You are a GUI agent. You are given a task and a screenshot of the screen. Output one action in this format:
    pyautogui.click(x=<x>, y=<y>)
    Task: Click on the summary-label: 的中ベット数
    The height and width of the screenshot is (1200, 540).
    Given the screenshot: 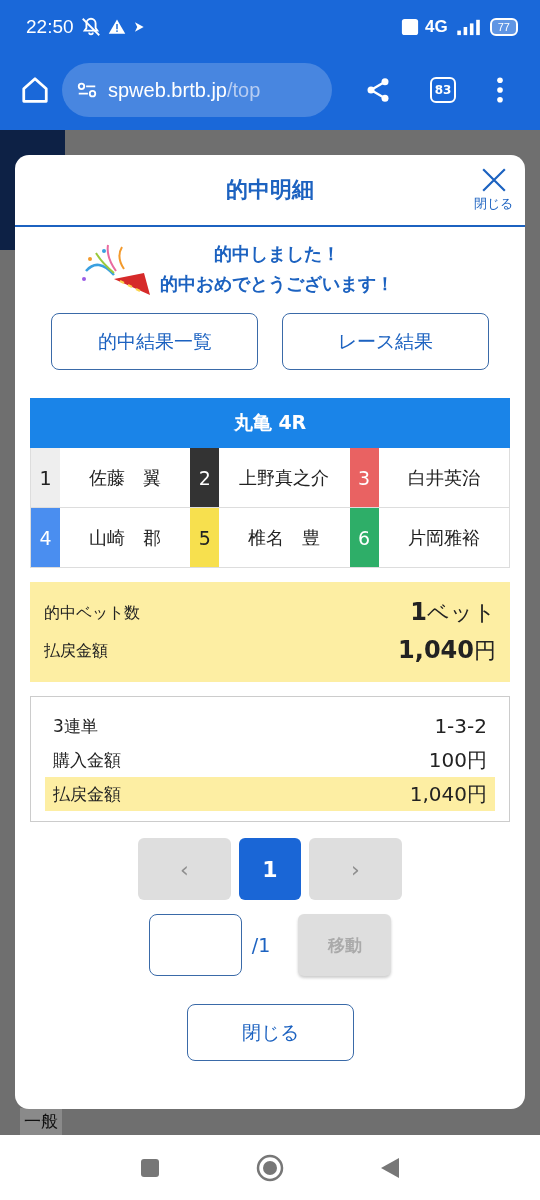 What is the action you would take?
    pyautogui.click(x=92, y=613)
    